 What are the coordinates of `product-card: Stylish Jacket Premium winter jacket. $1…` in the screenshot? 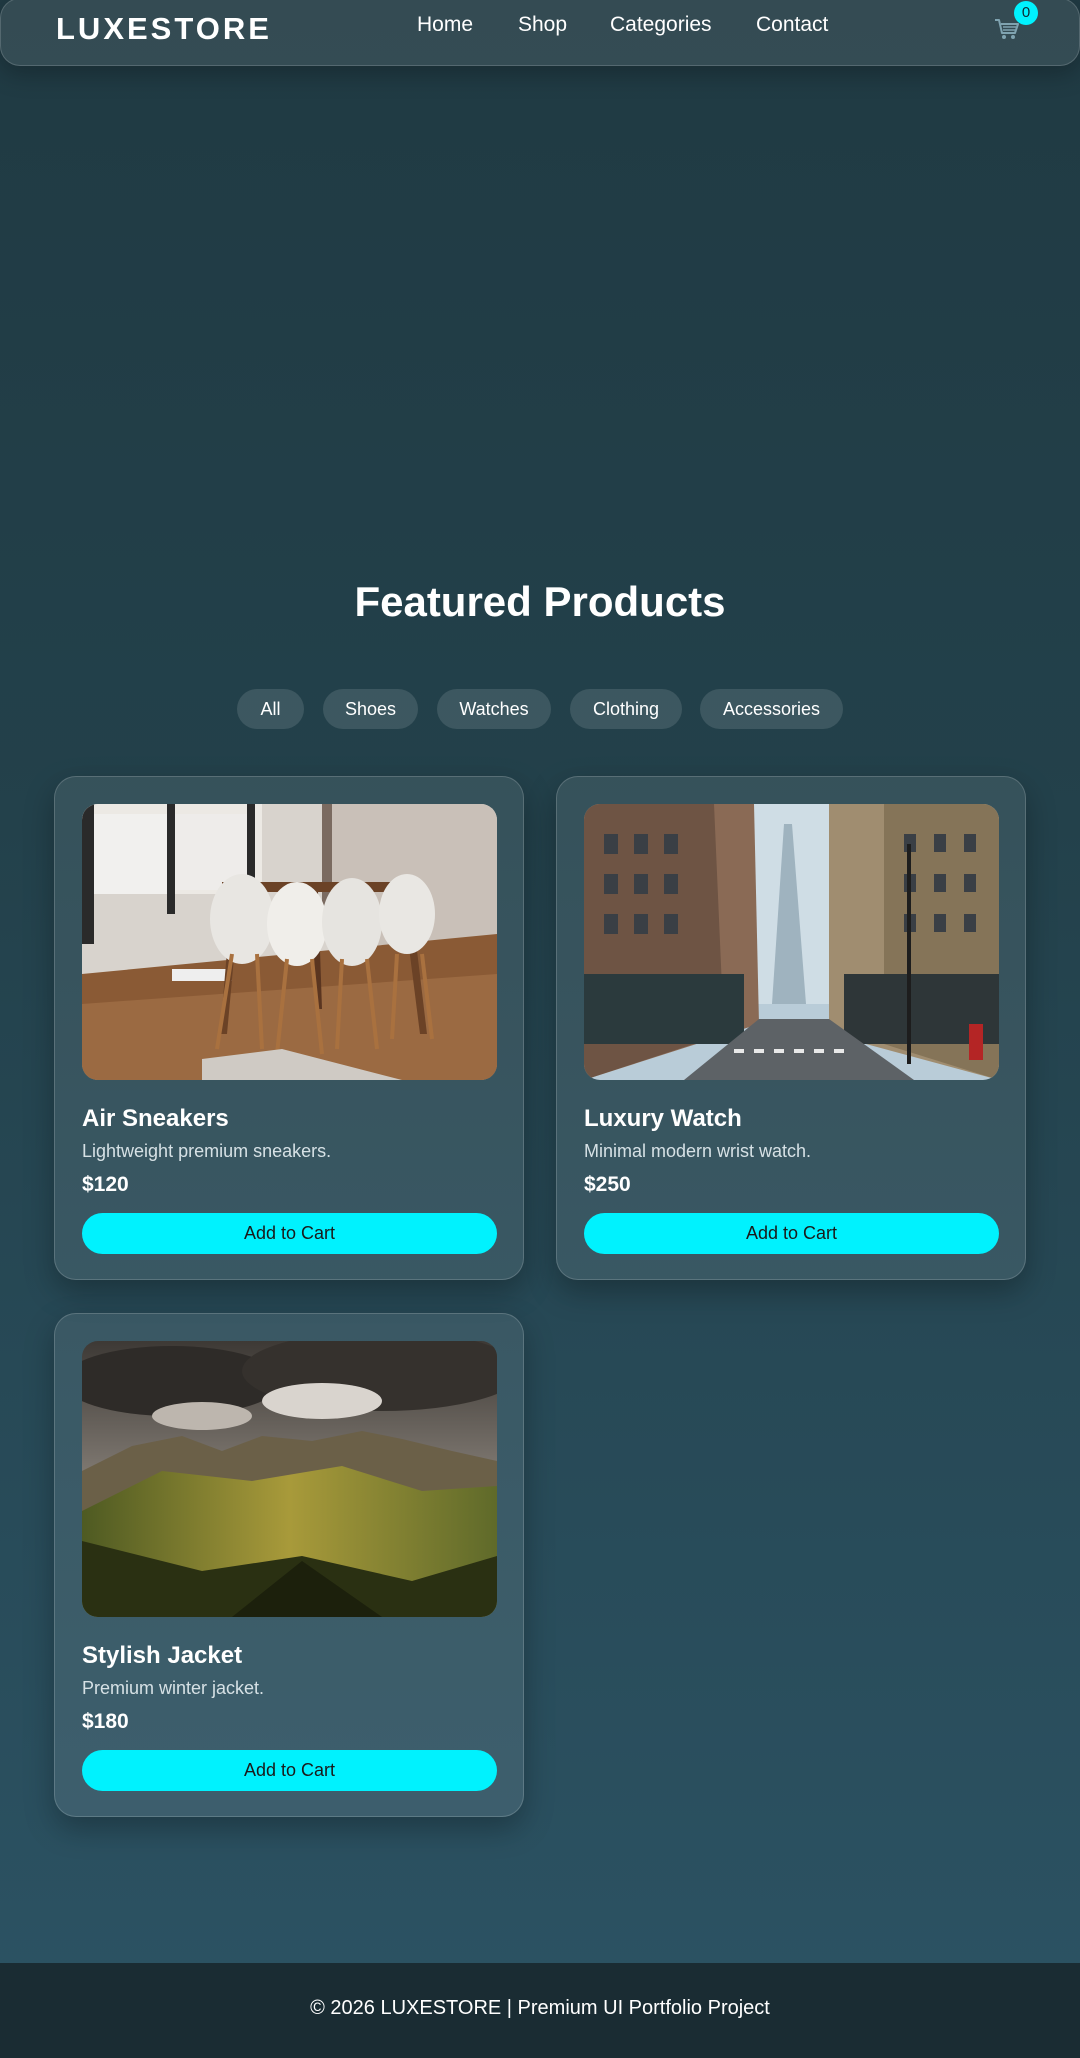 It's located at (289, 1565).